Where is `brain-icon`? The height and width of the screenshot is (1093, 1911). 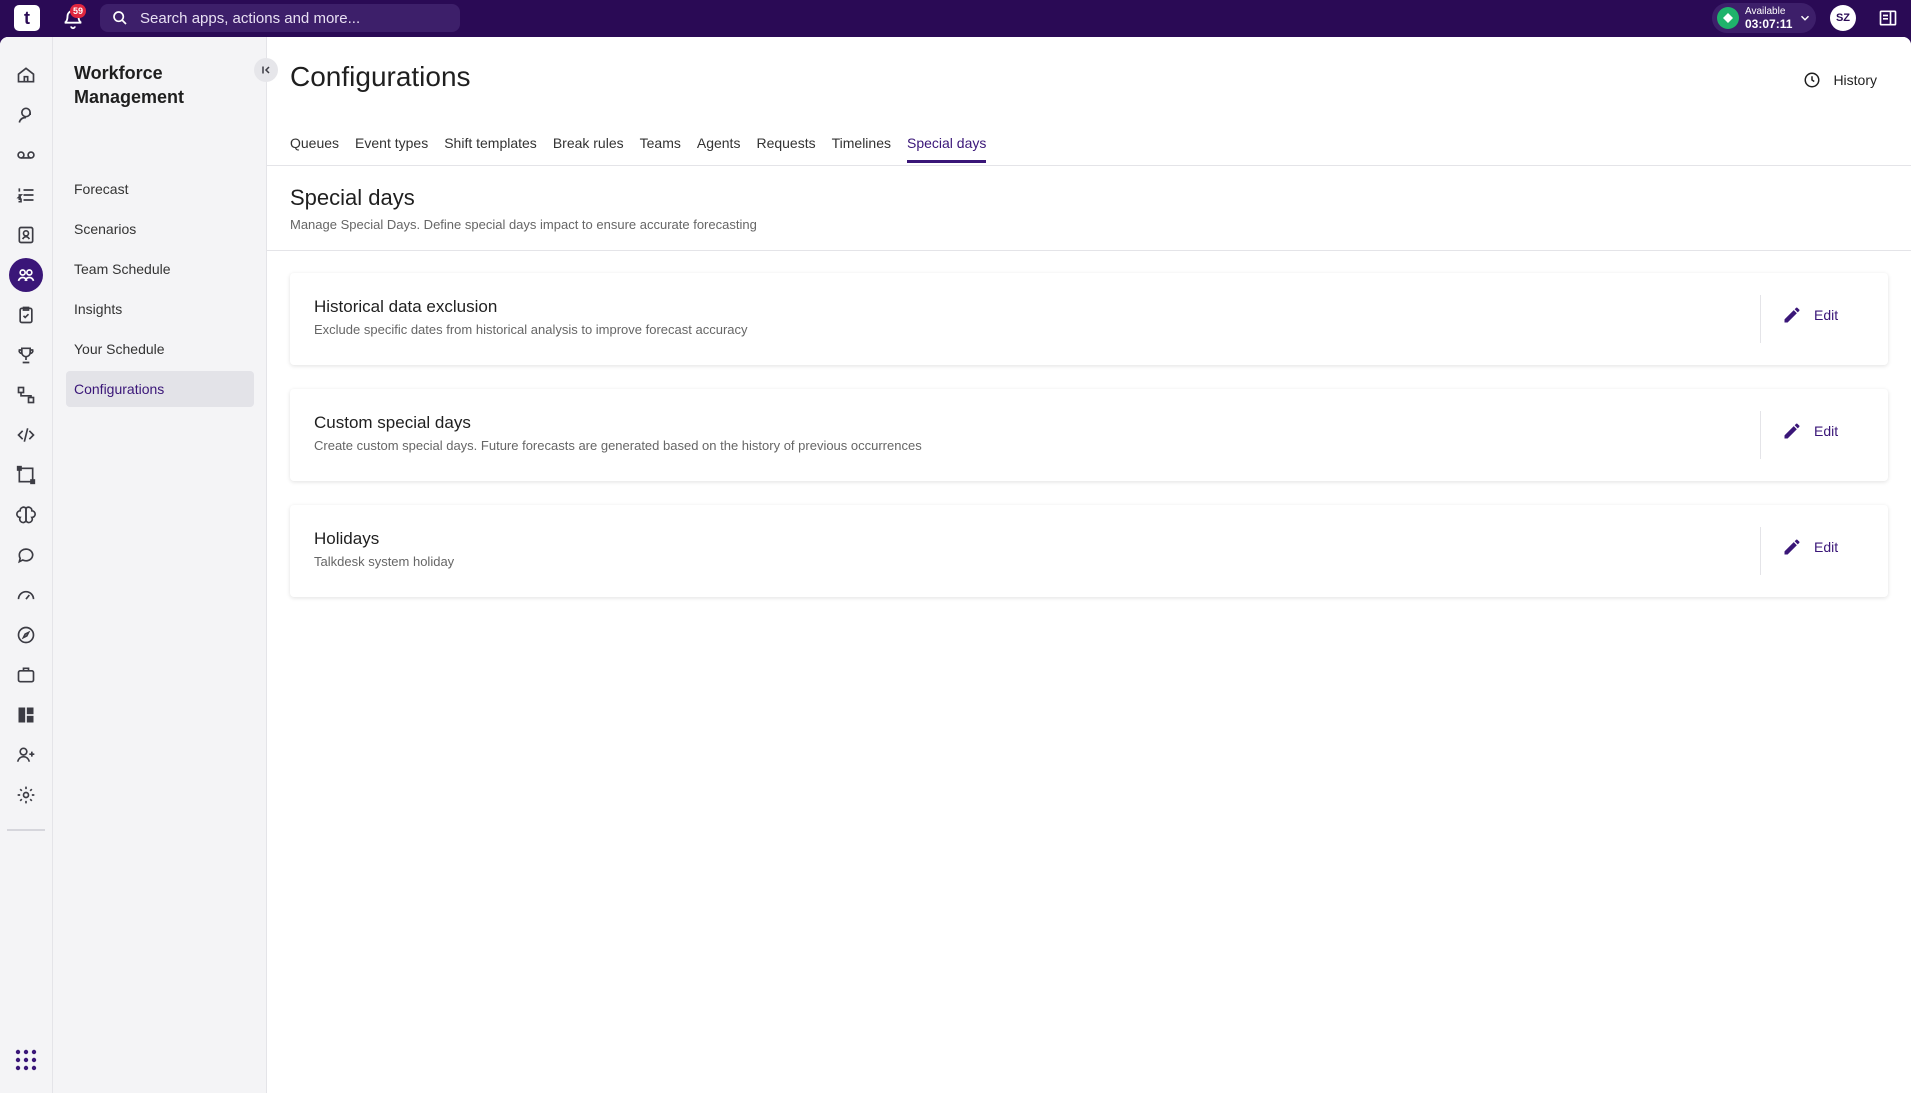 brain-icon is located at coordinates (26, 515).